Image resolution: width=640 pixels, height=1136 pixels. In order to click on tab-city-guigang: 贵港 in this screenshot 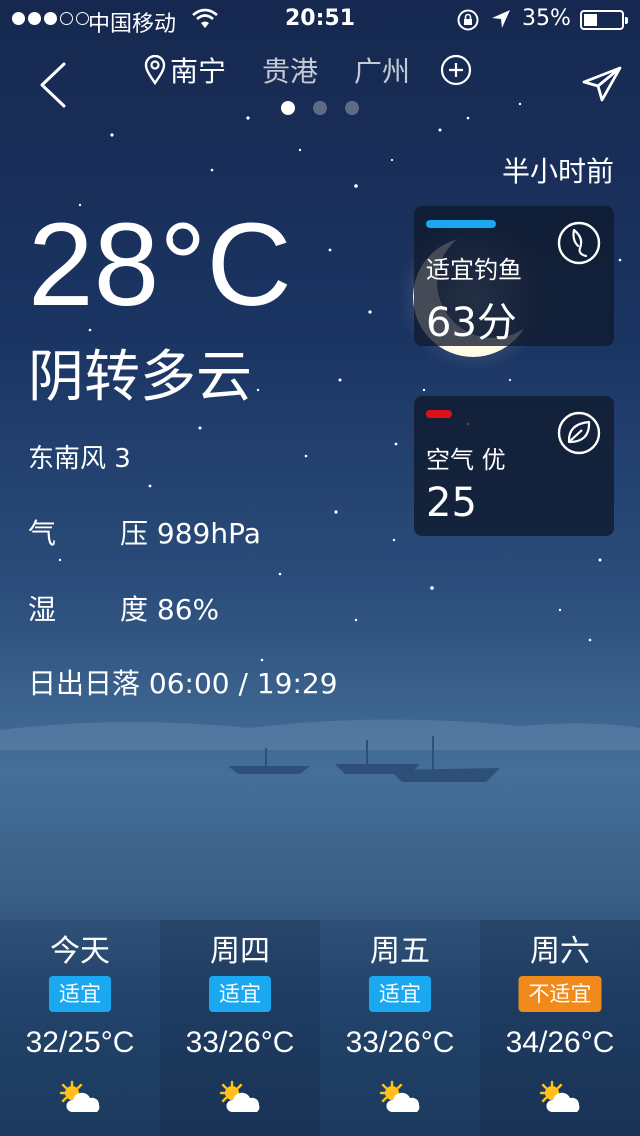, I will do `click(290, 70)`.